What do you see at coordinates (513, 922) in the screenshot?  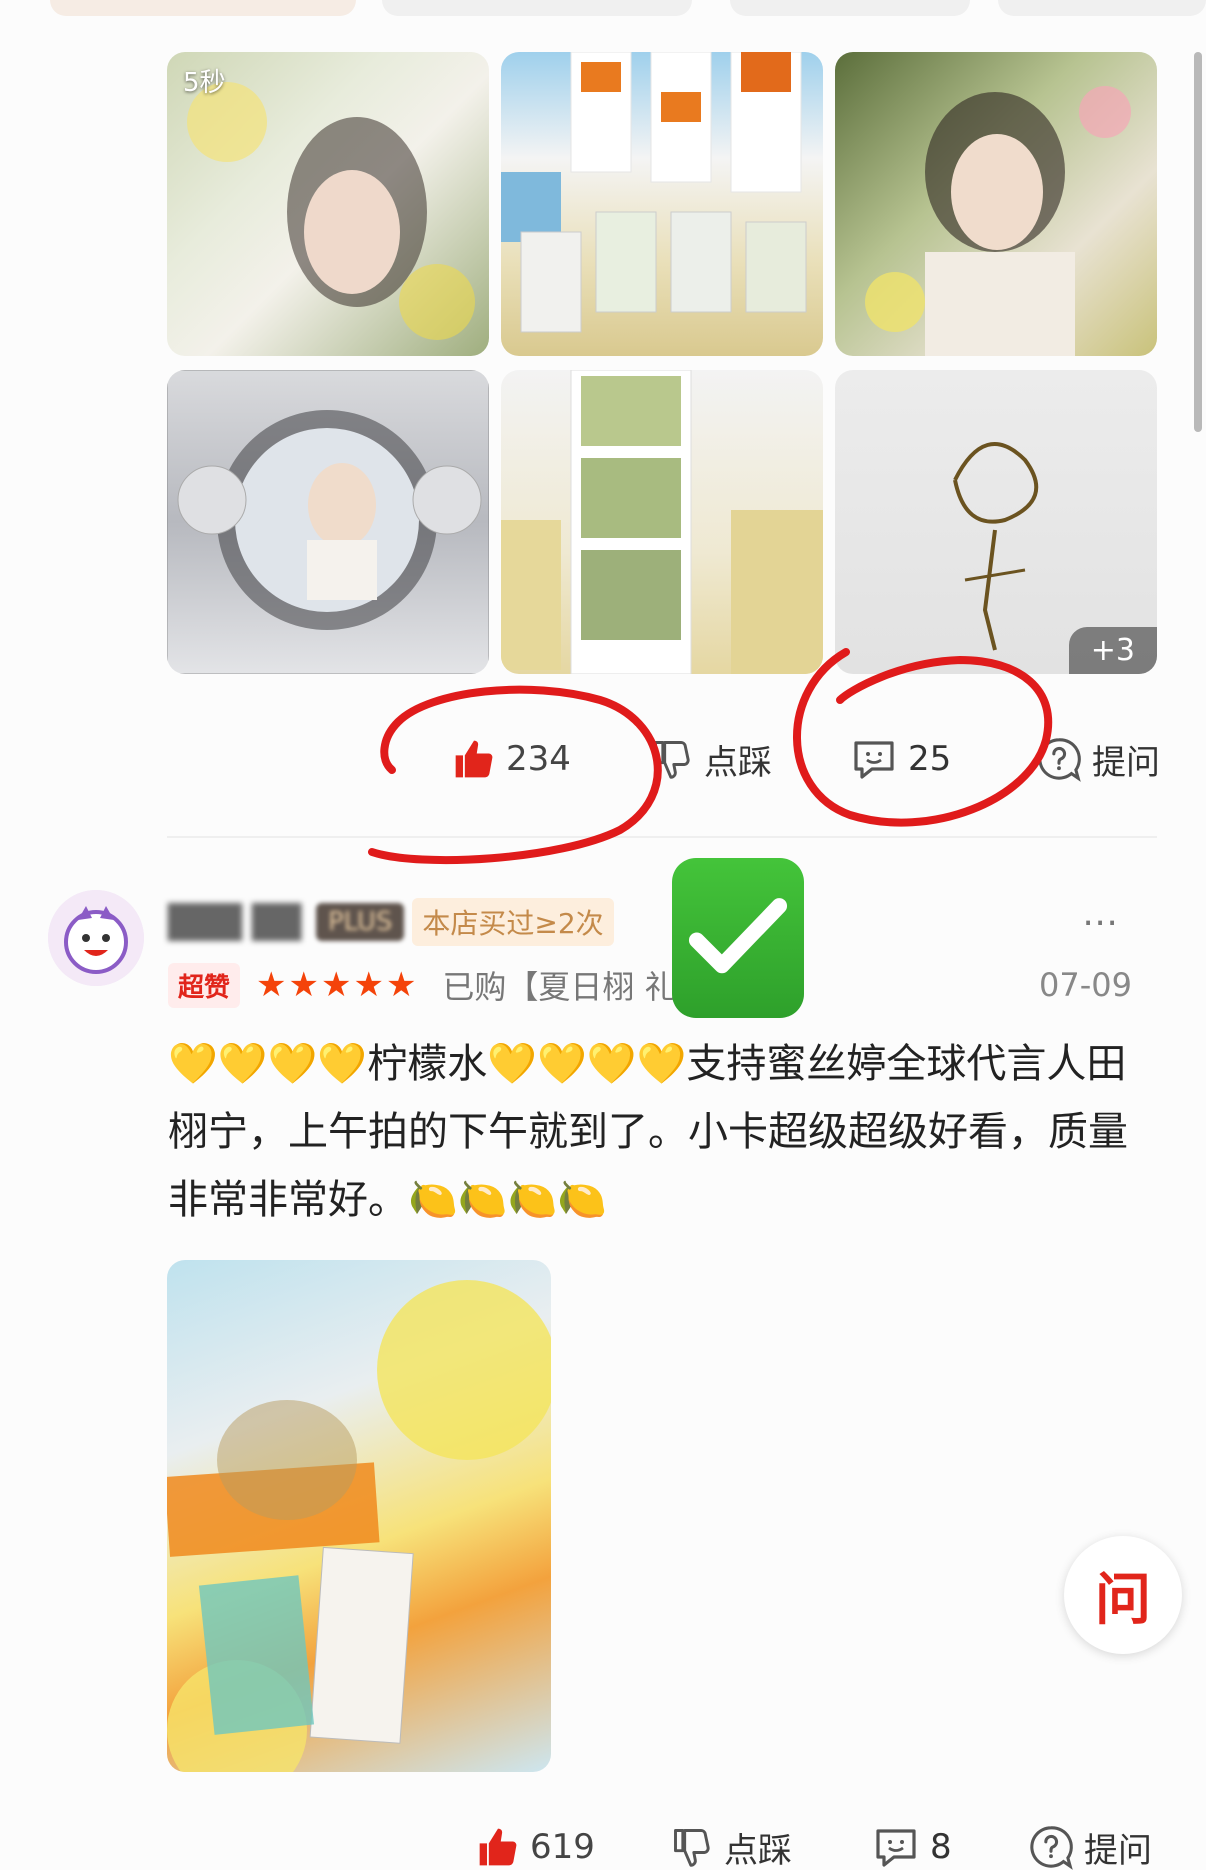 I see `repeat-buyer-badge: 本店买过≥2次` at bounding box center [513, 922].